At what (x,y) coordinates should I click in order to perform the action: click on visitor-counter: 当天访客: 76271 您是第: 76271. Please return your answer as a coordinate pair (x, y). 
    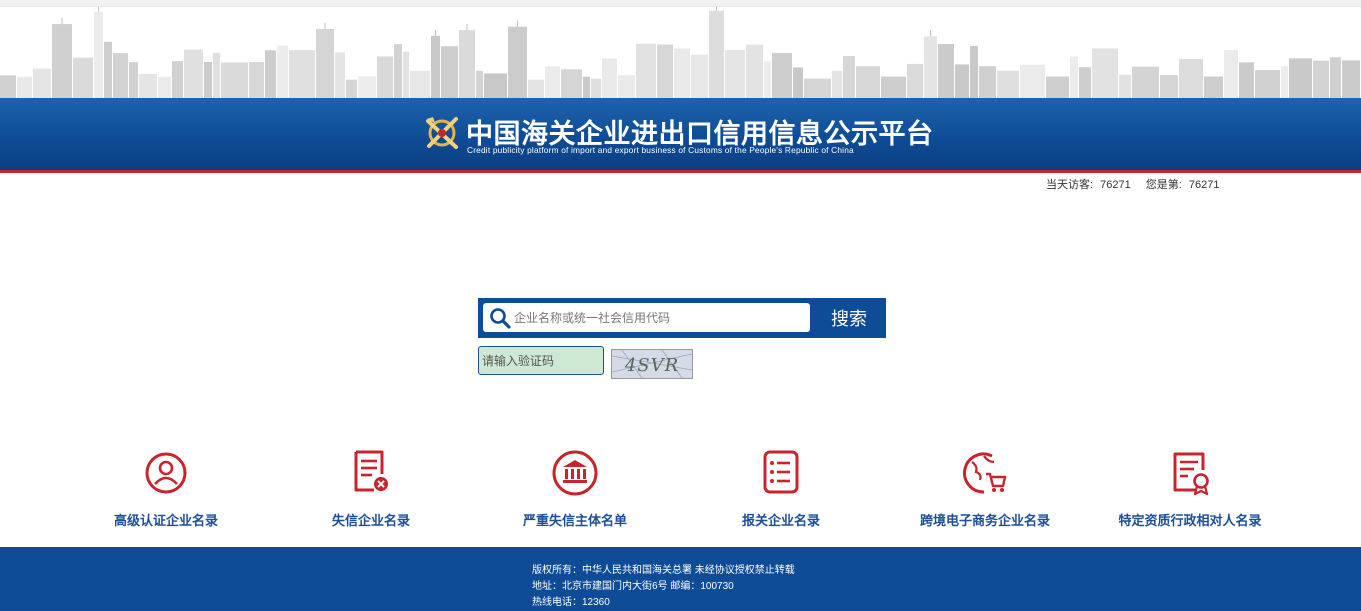
    Looking at the image, I should click on (1133, 184).